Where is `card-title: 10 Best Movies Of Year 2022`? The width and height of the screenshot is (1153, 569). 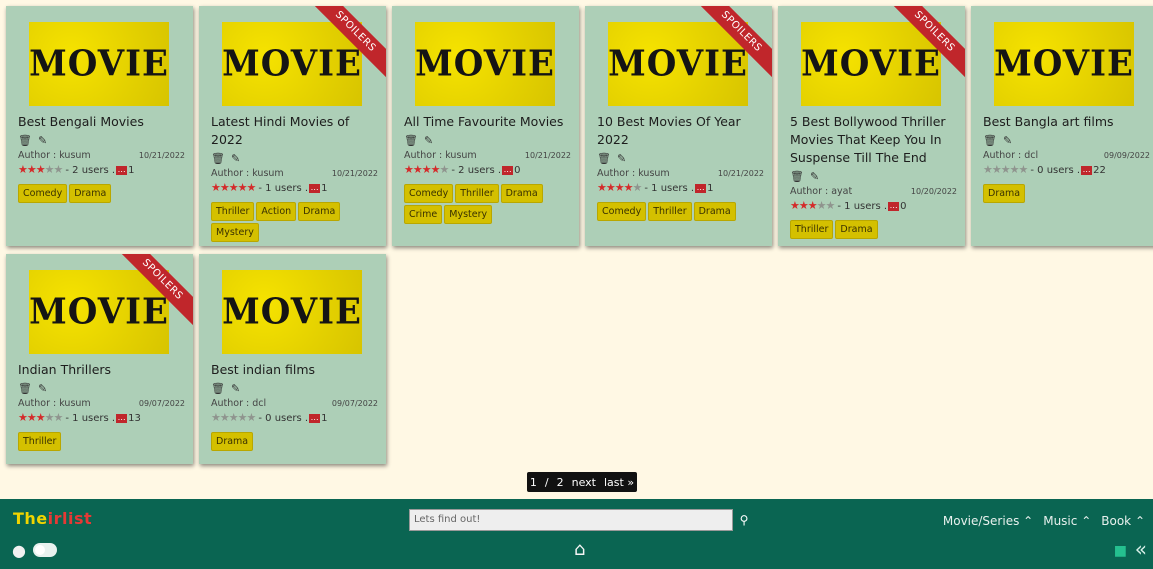 card-title: 10 Best Movies Of Year 2022 is located at coordinates (680, 131).